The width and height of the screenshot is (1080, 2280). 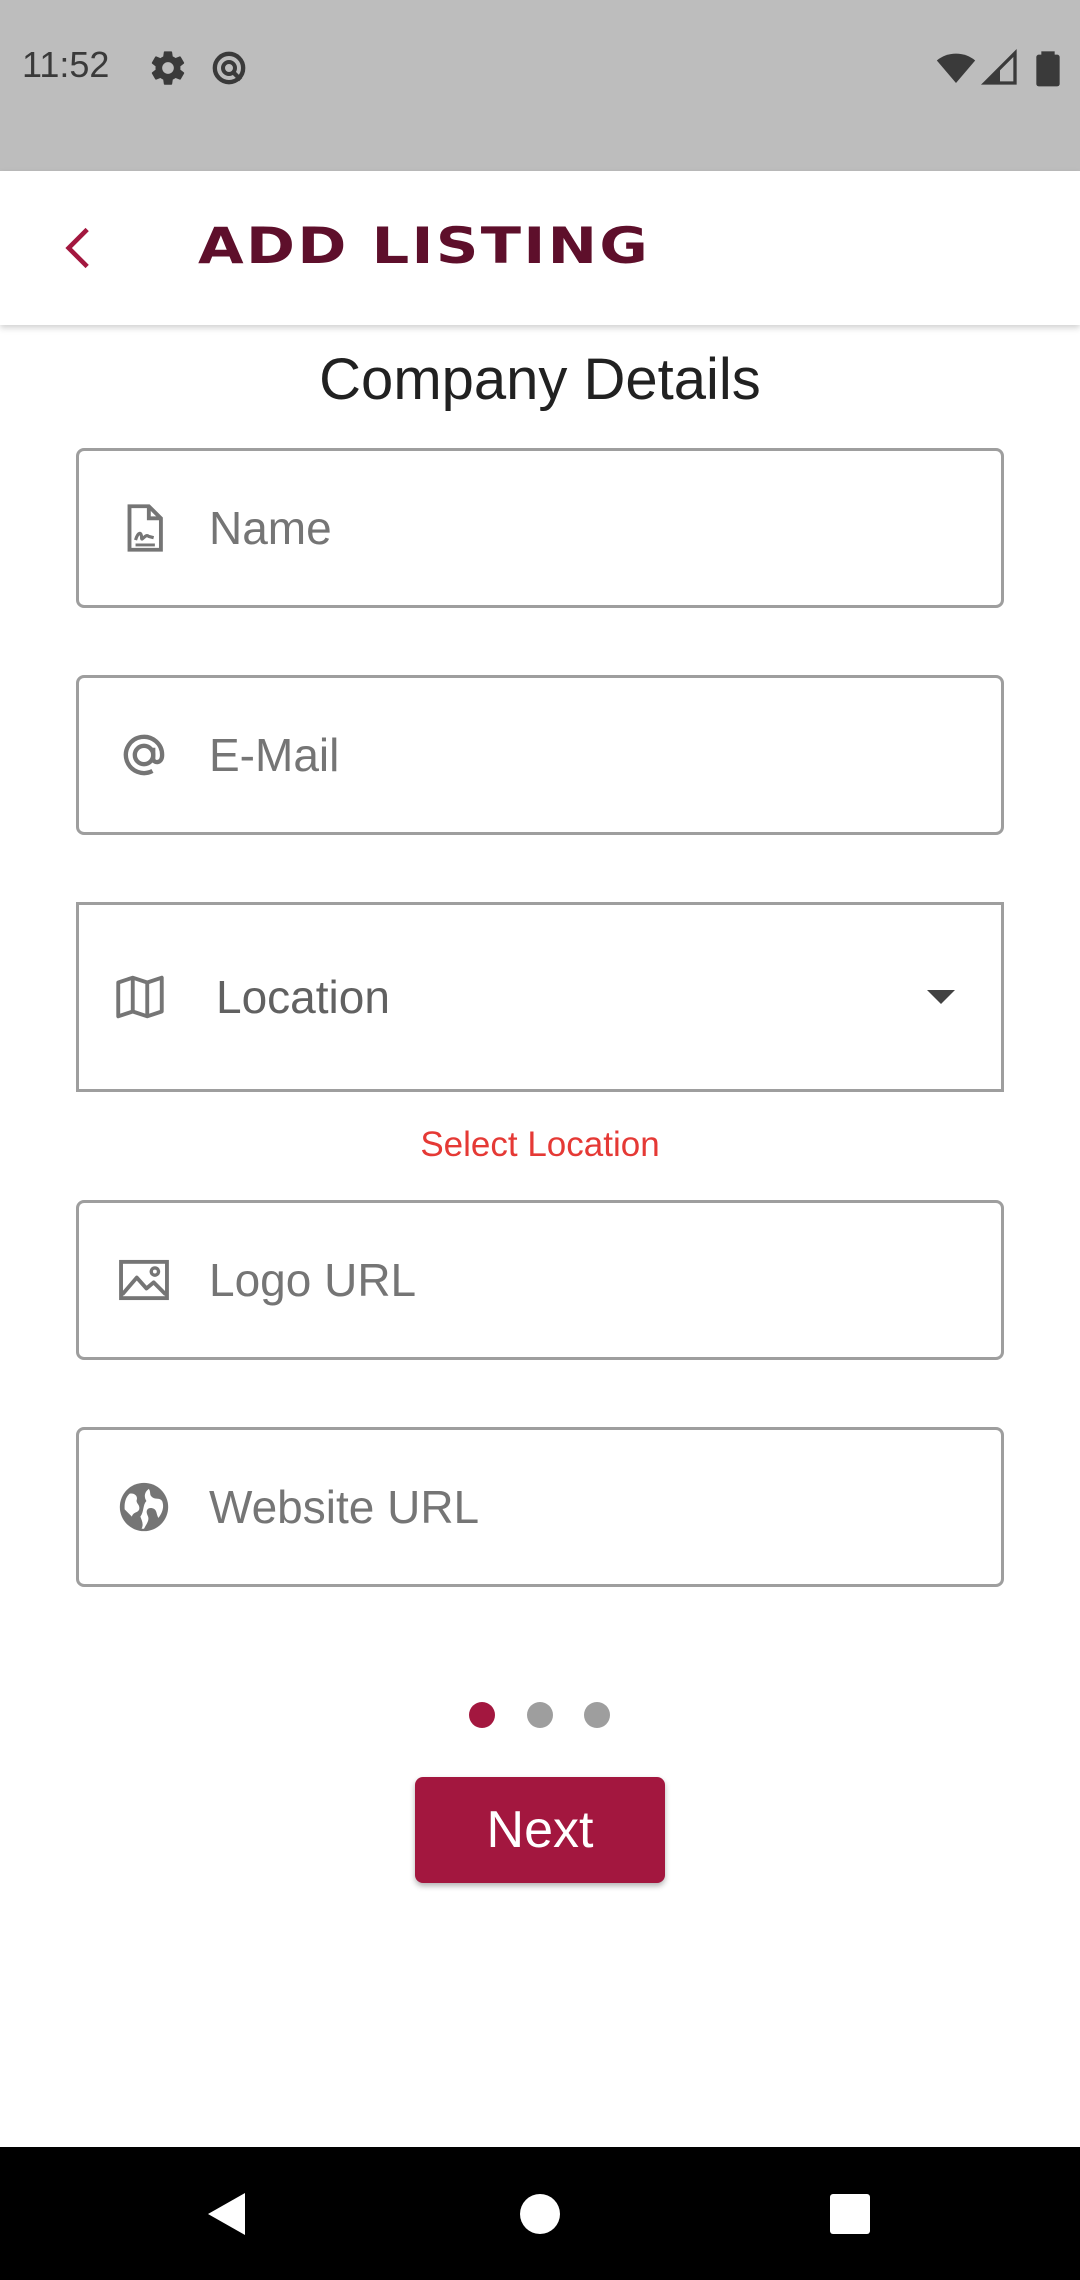 What do you see at coordinates (168, 68) in the screenshot?
I see `settings-icon` at bounding box center [168, 68].